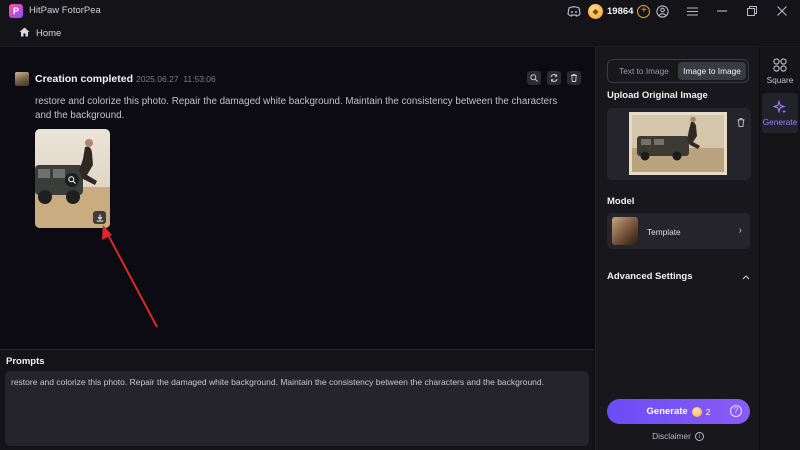 Image resolution: width=800 pixels, height=450 pixels. I want to click on creation-timestamp: 2025.06.27 11:53:06, so click(176, 79).